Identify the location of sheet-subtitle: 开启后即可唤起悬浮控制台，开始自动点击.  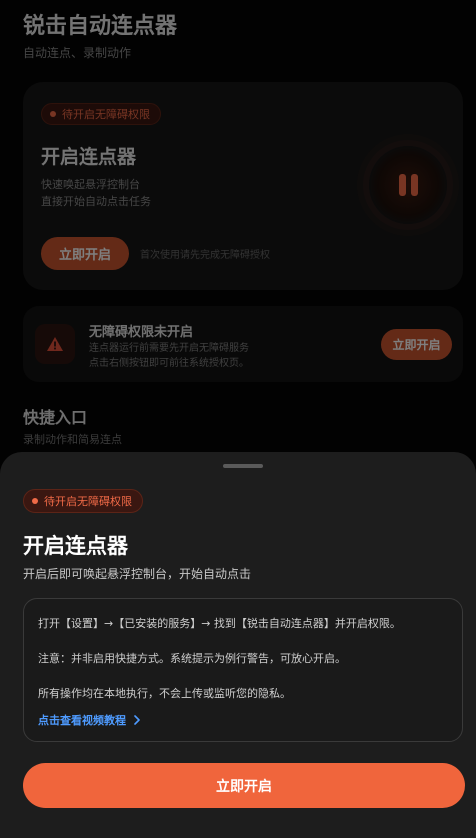
(137, 574).